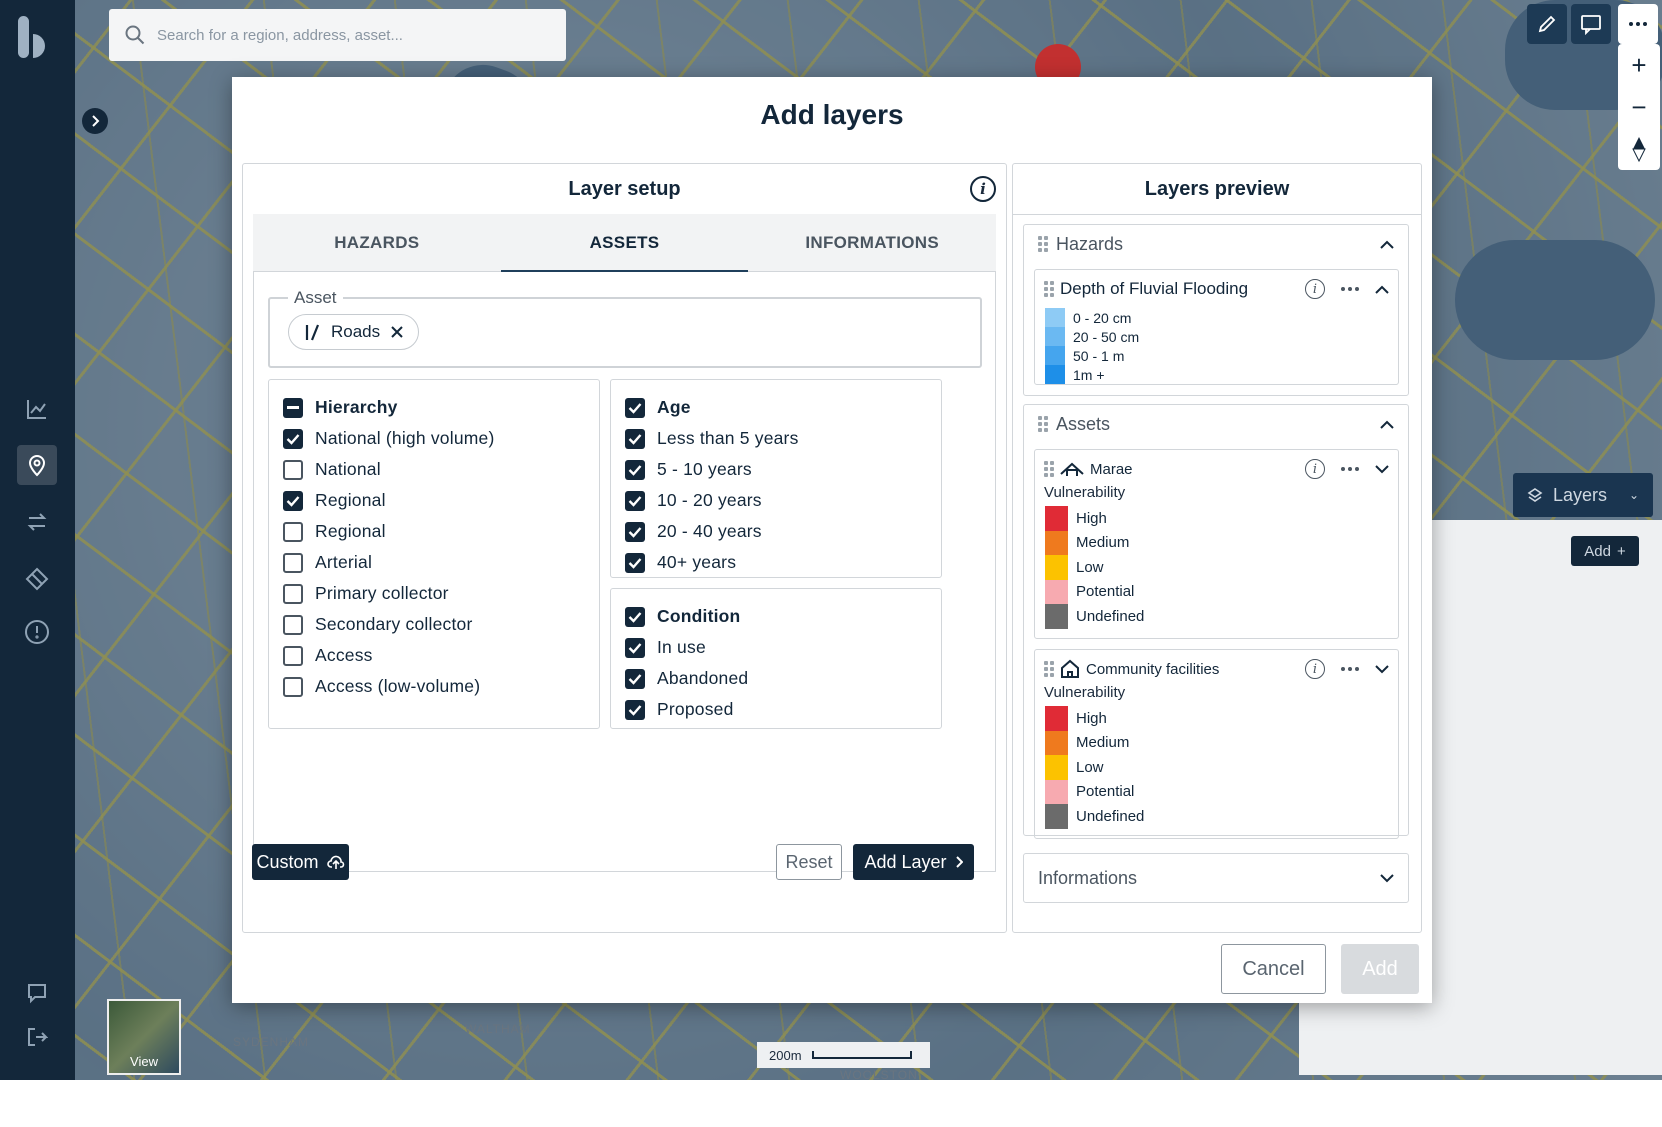 The image size is (1662, 1127). What do you see at coordinates (1380, 969) in the screenshot?
I see `add-button: Add` at bounding box center [1380, 969].